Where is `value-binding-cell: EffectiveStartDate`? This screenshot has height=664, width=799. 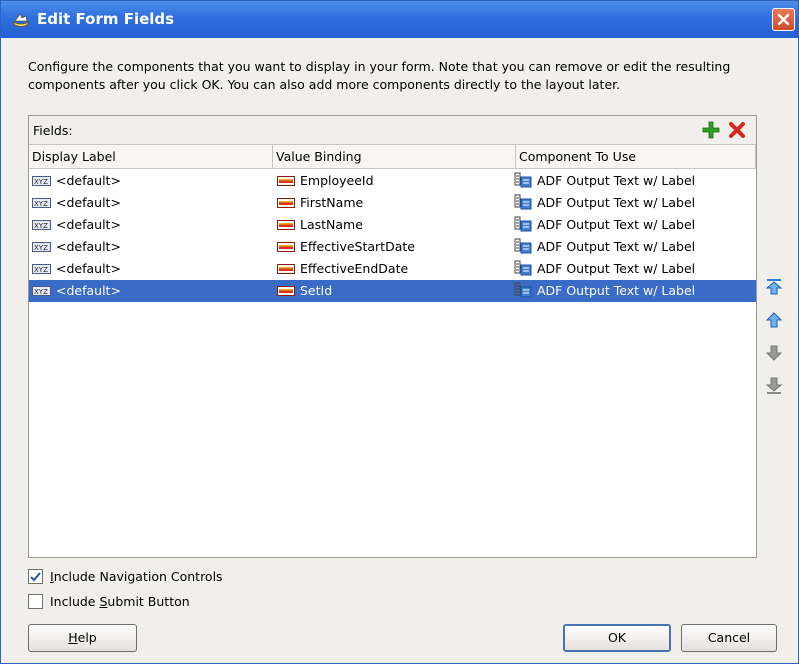 value-binding-cell: EffectiveStartDate is located at coordinates (346, 247).